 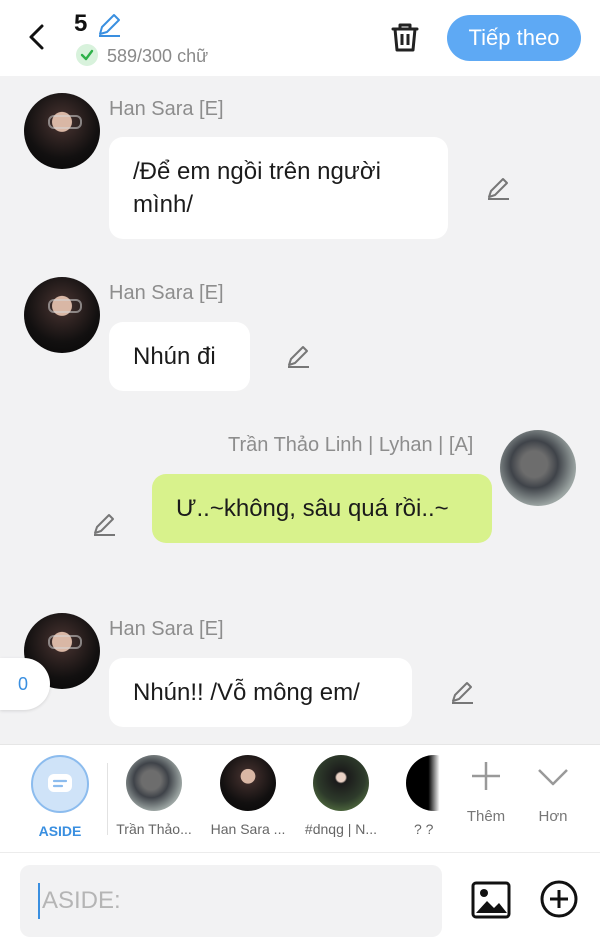 I want to click on message-input, so click(x=232, y=901).